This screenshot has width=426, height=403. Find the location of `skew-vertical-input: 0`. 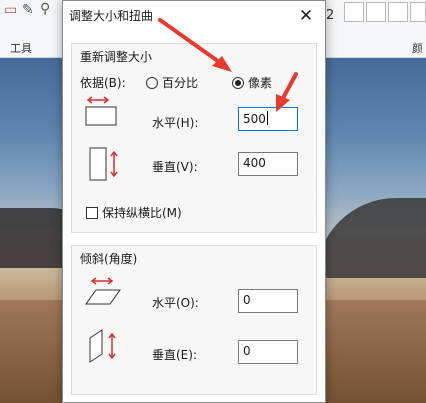

skew-vertical-input: 0 is located at coordinates (268, 352).